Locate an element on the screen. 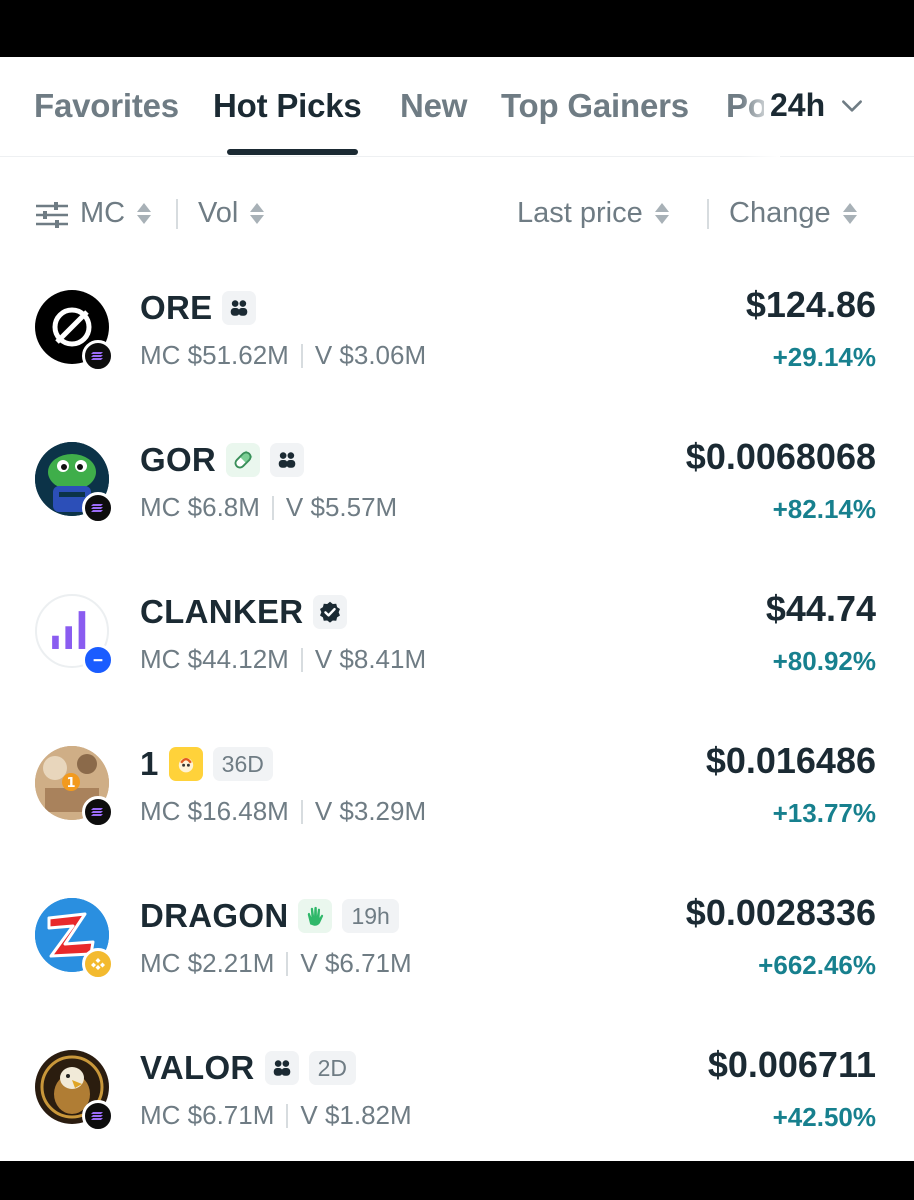  token-row: GOR MC $6.8M V $5.57M $0.0068068 +82.14% is located at coordinates (457, 515).